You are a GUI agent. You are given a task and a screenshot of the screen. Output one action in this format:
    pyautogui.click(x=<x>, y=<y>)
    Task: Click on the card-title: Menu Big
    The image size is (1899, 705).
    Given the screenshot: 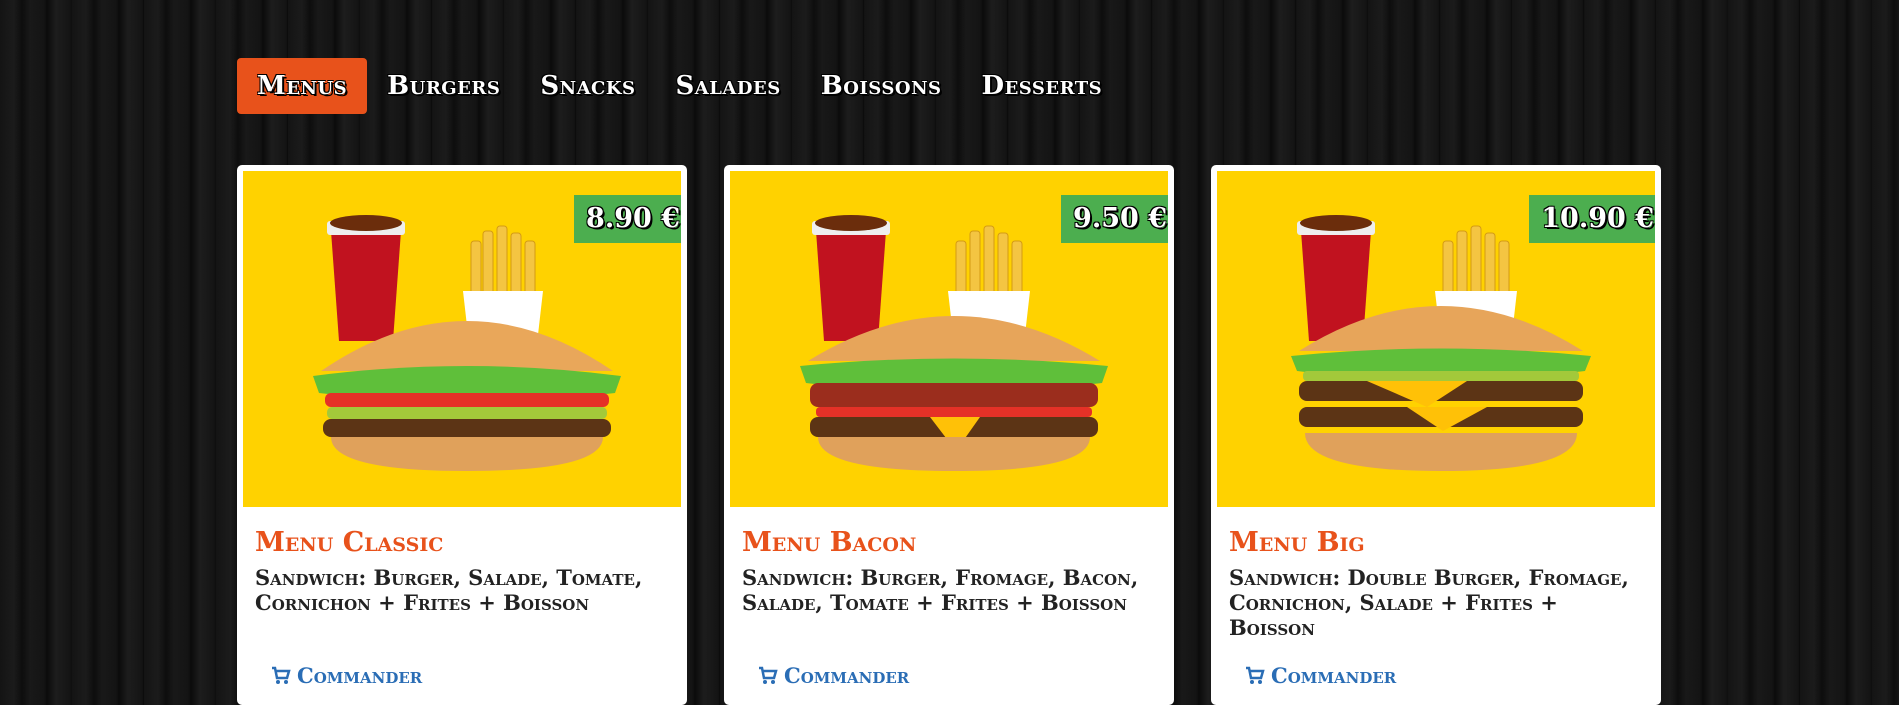 What is the action you would take?
    pyautogui.click(x=1297, y=542)
    